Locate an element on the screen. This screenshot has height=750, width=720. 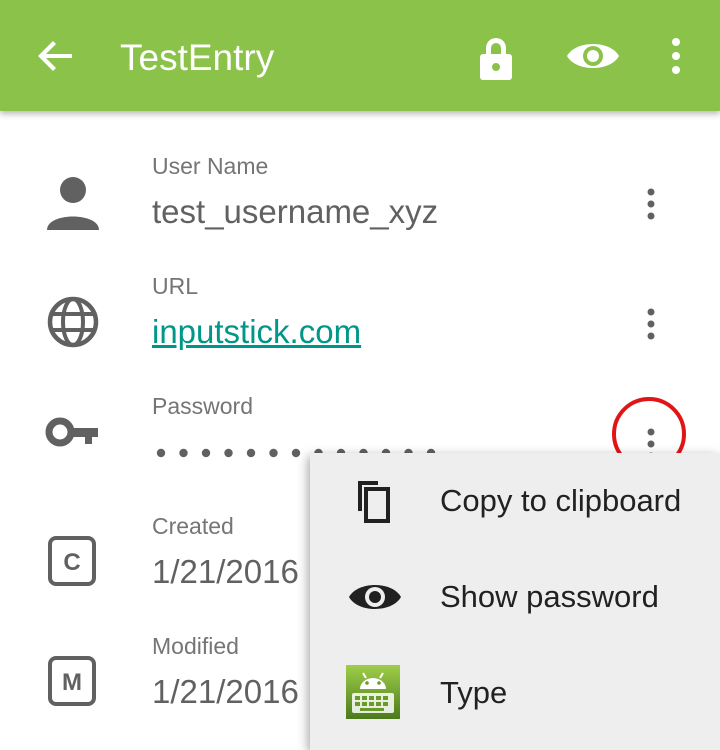
copy-icon is located at coordinates (374, 502).